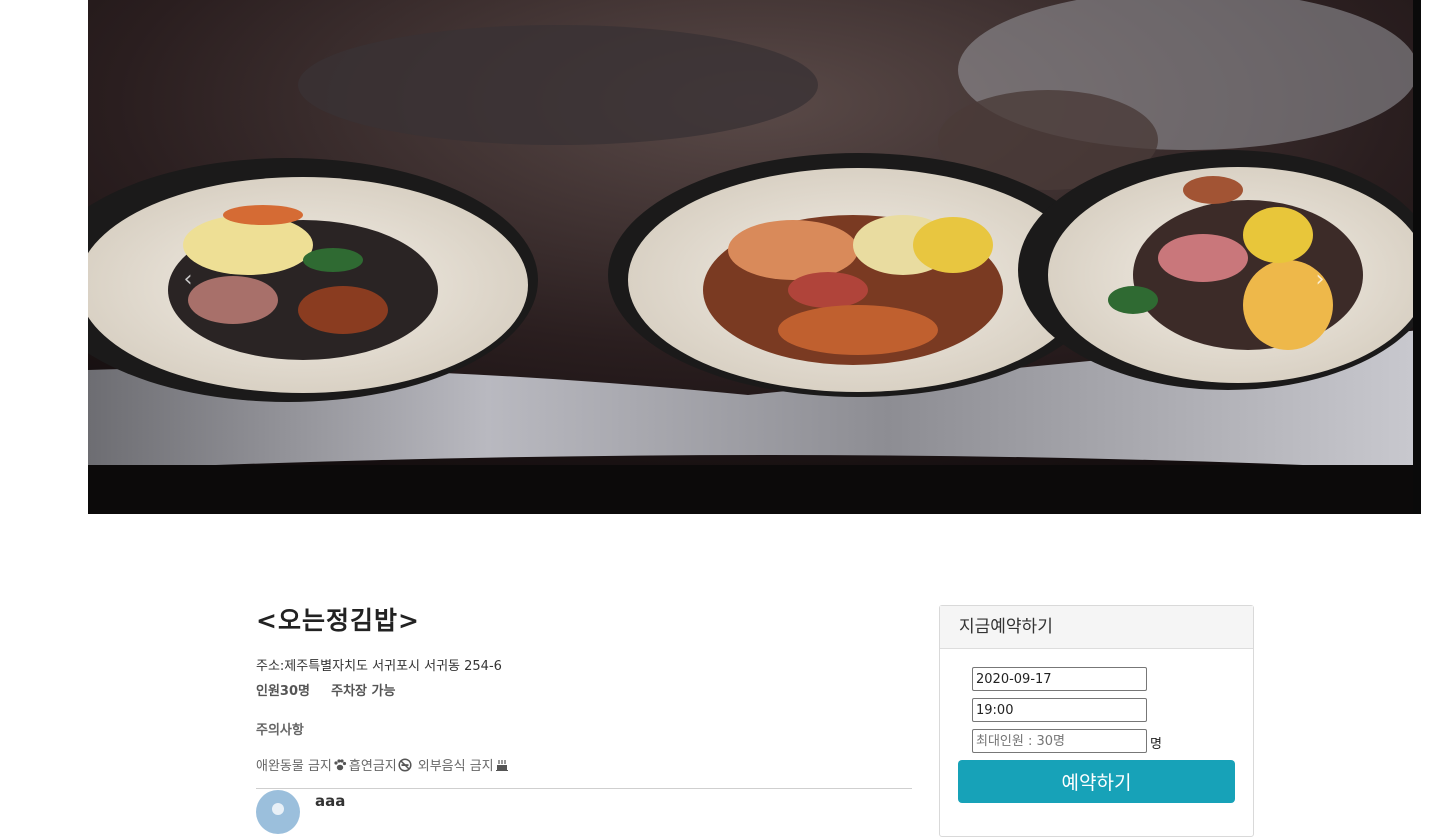 This screenshot has height=837, width=1449. I want to click on house-rules: 애완동물 금지 흡연금지 외부음식 금지, so click(383, 764).